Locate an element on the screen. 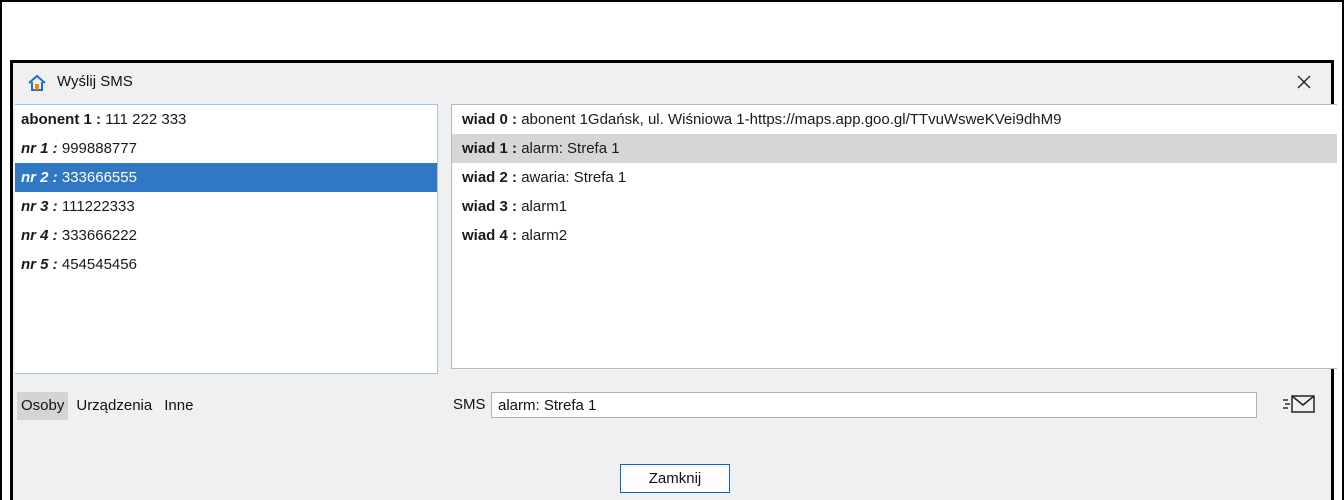 This screenshot has height=500, width=1344. item-label: nr 3 : is located at coordinates (39, 206).